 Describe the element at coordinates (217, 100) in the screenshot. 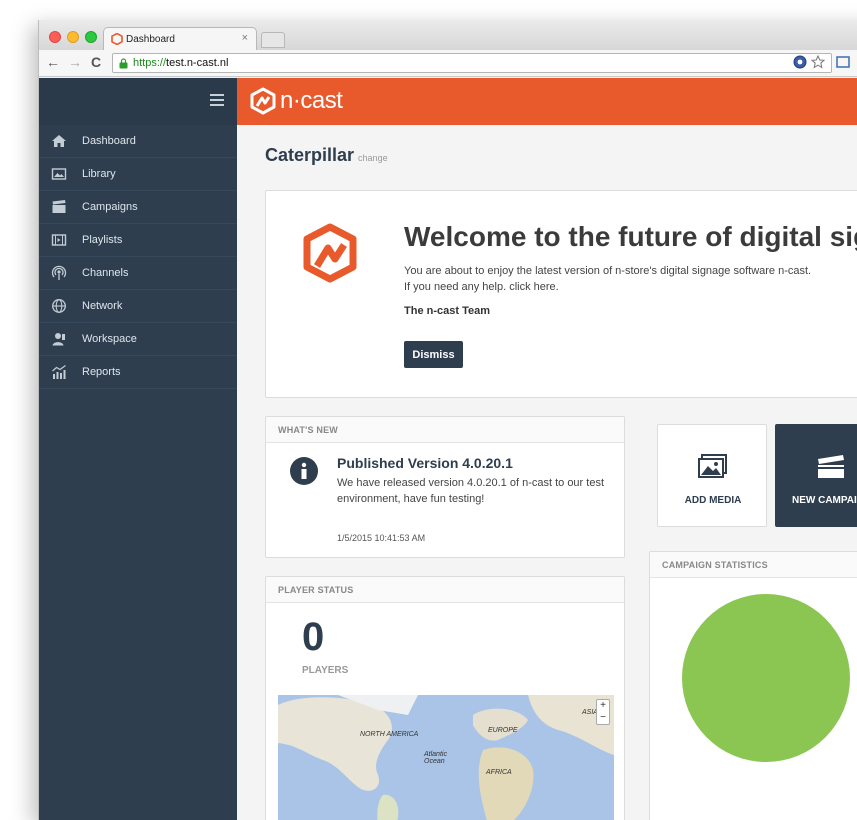

I see `hamburger-menu-icon` at that location.